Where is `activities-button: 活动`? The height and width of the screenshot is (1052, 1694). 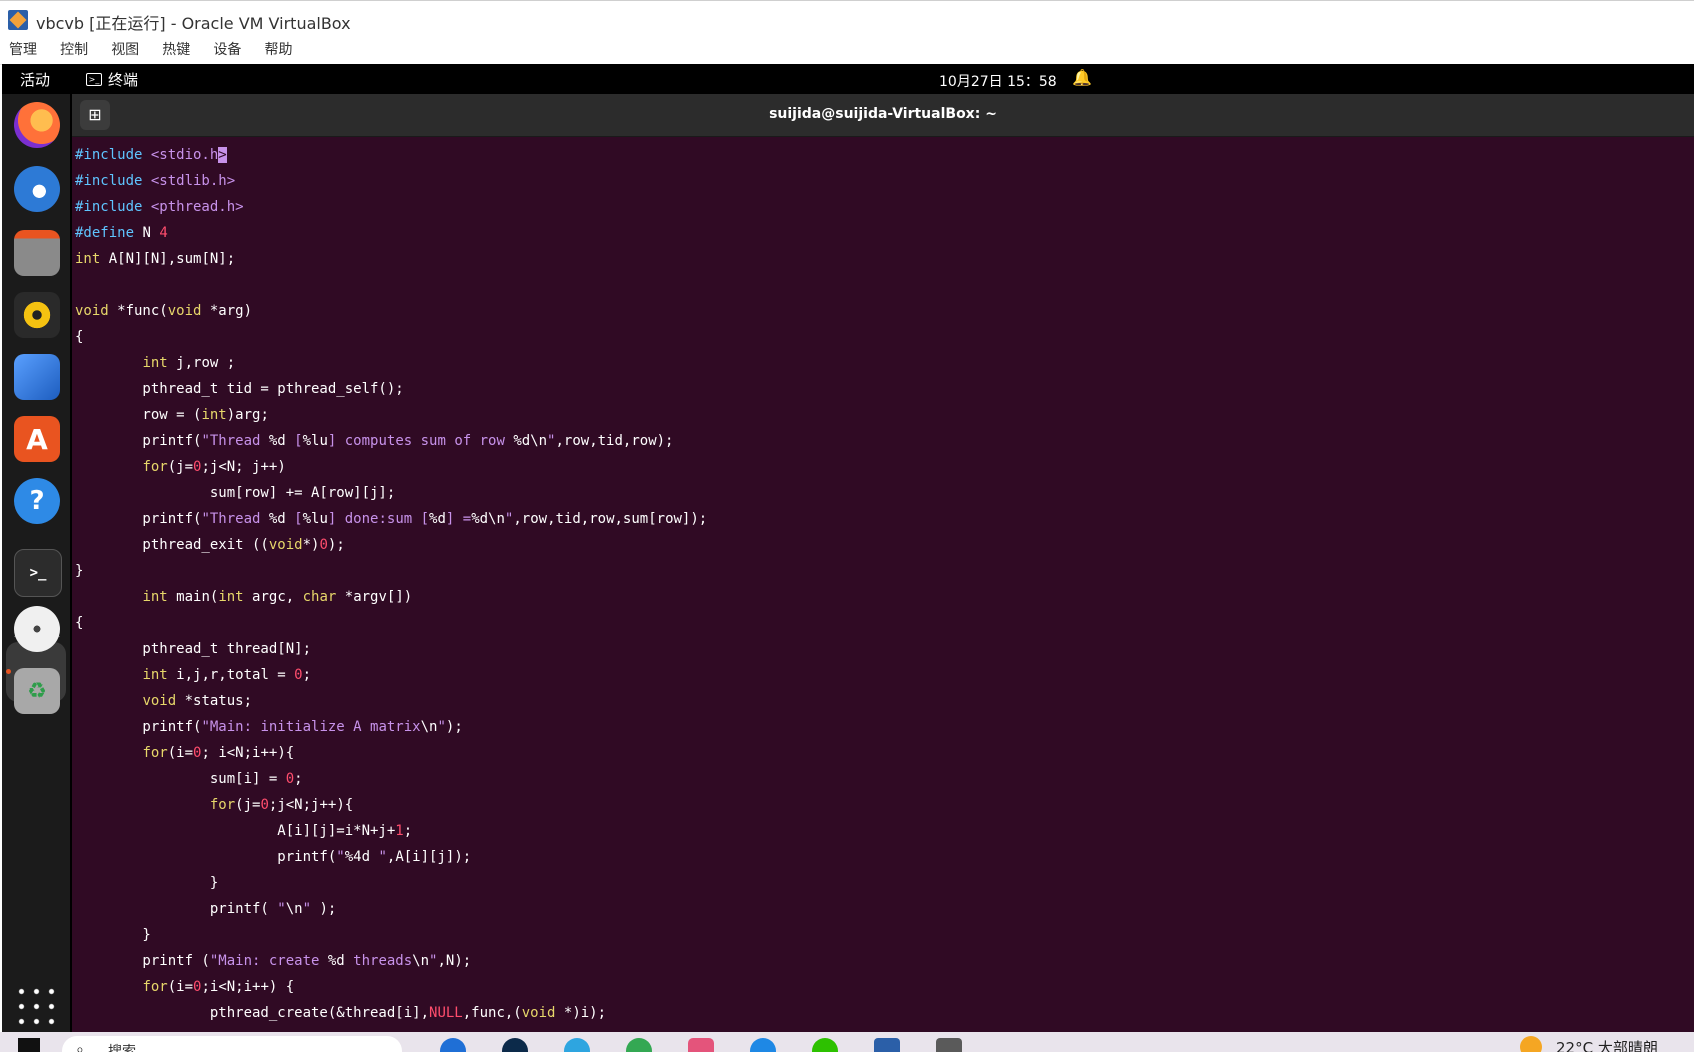
activities-button: 活动 is located at coordinates (35, 79).